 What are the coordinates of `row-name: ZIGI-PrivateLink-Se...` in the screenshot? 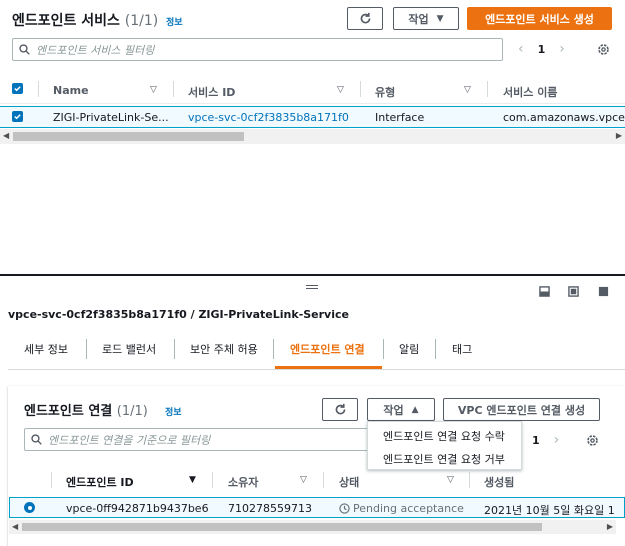 It's located at (111, 117).